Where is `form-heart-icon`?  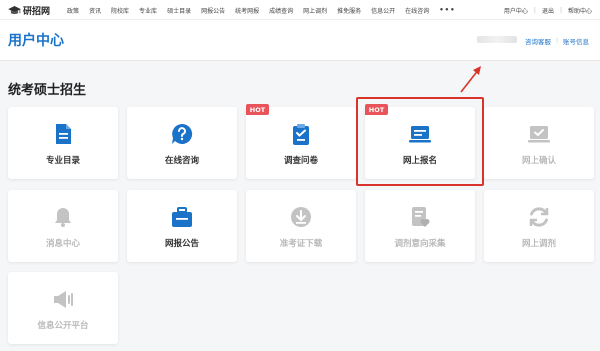
form-heart-icon is located at coordinates (421, 217).